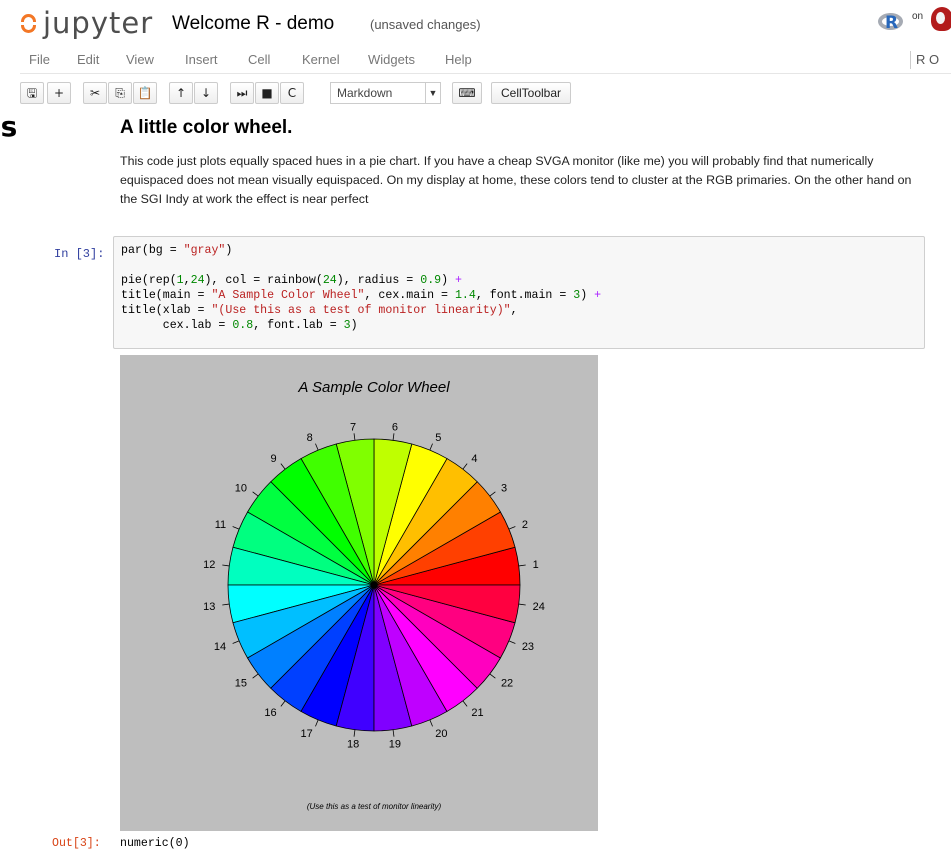  I want to click on slice-label: 9, so click(273, 459).